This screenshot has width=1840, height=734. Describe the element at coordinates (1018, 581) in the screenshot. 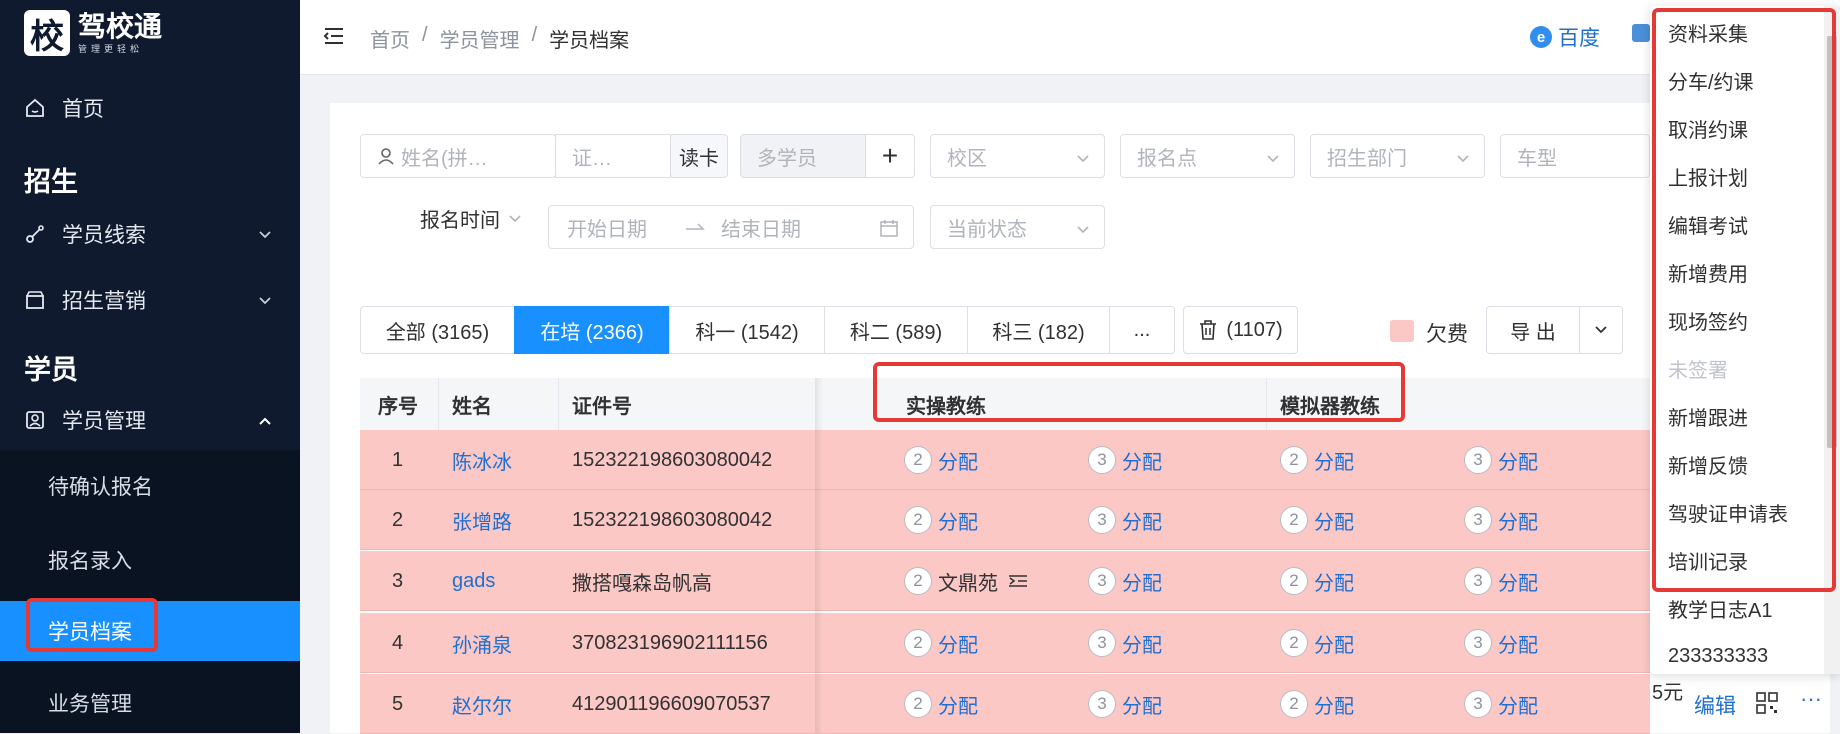

I see `list-indent-icon` at that location.